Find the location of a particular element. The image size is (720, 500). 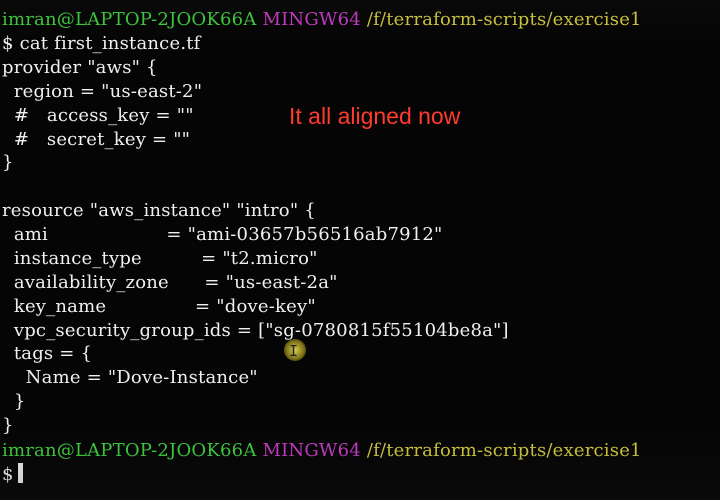

input-line: $ is located at coordinates (12, 475).